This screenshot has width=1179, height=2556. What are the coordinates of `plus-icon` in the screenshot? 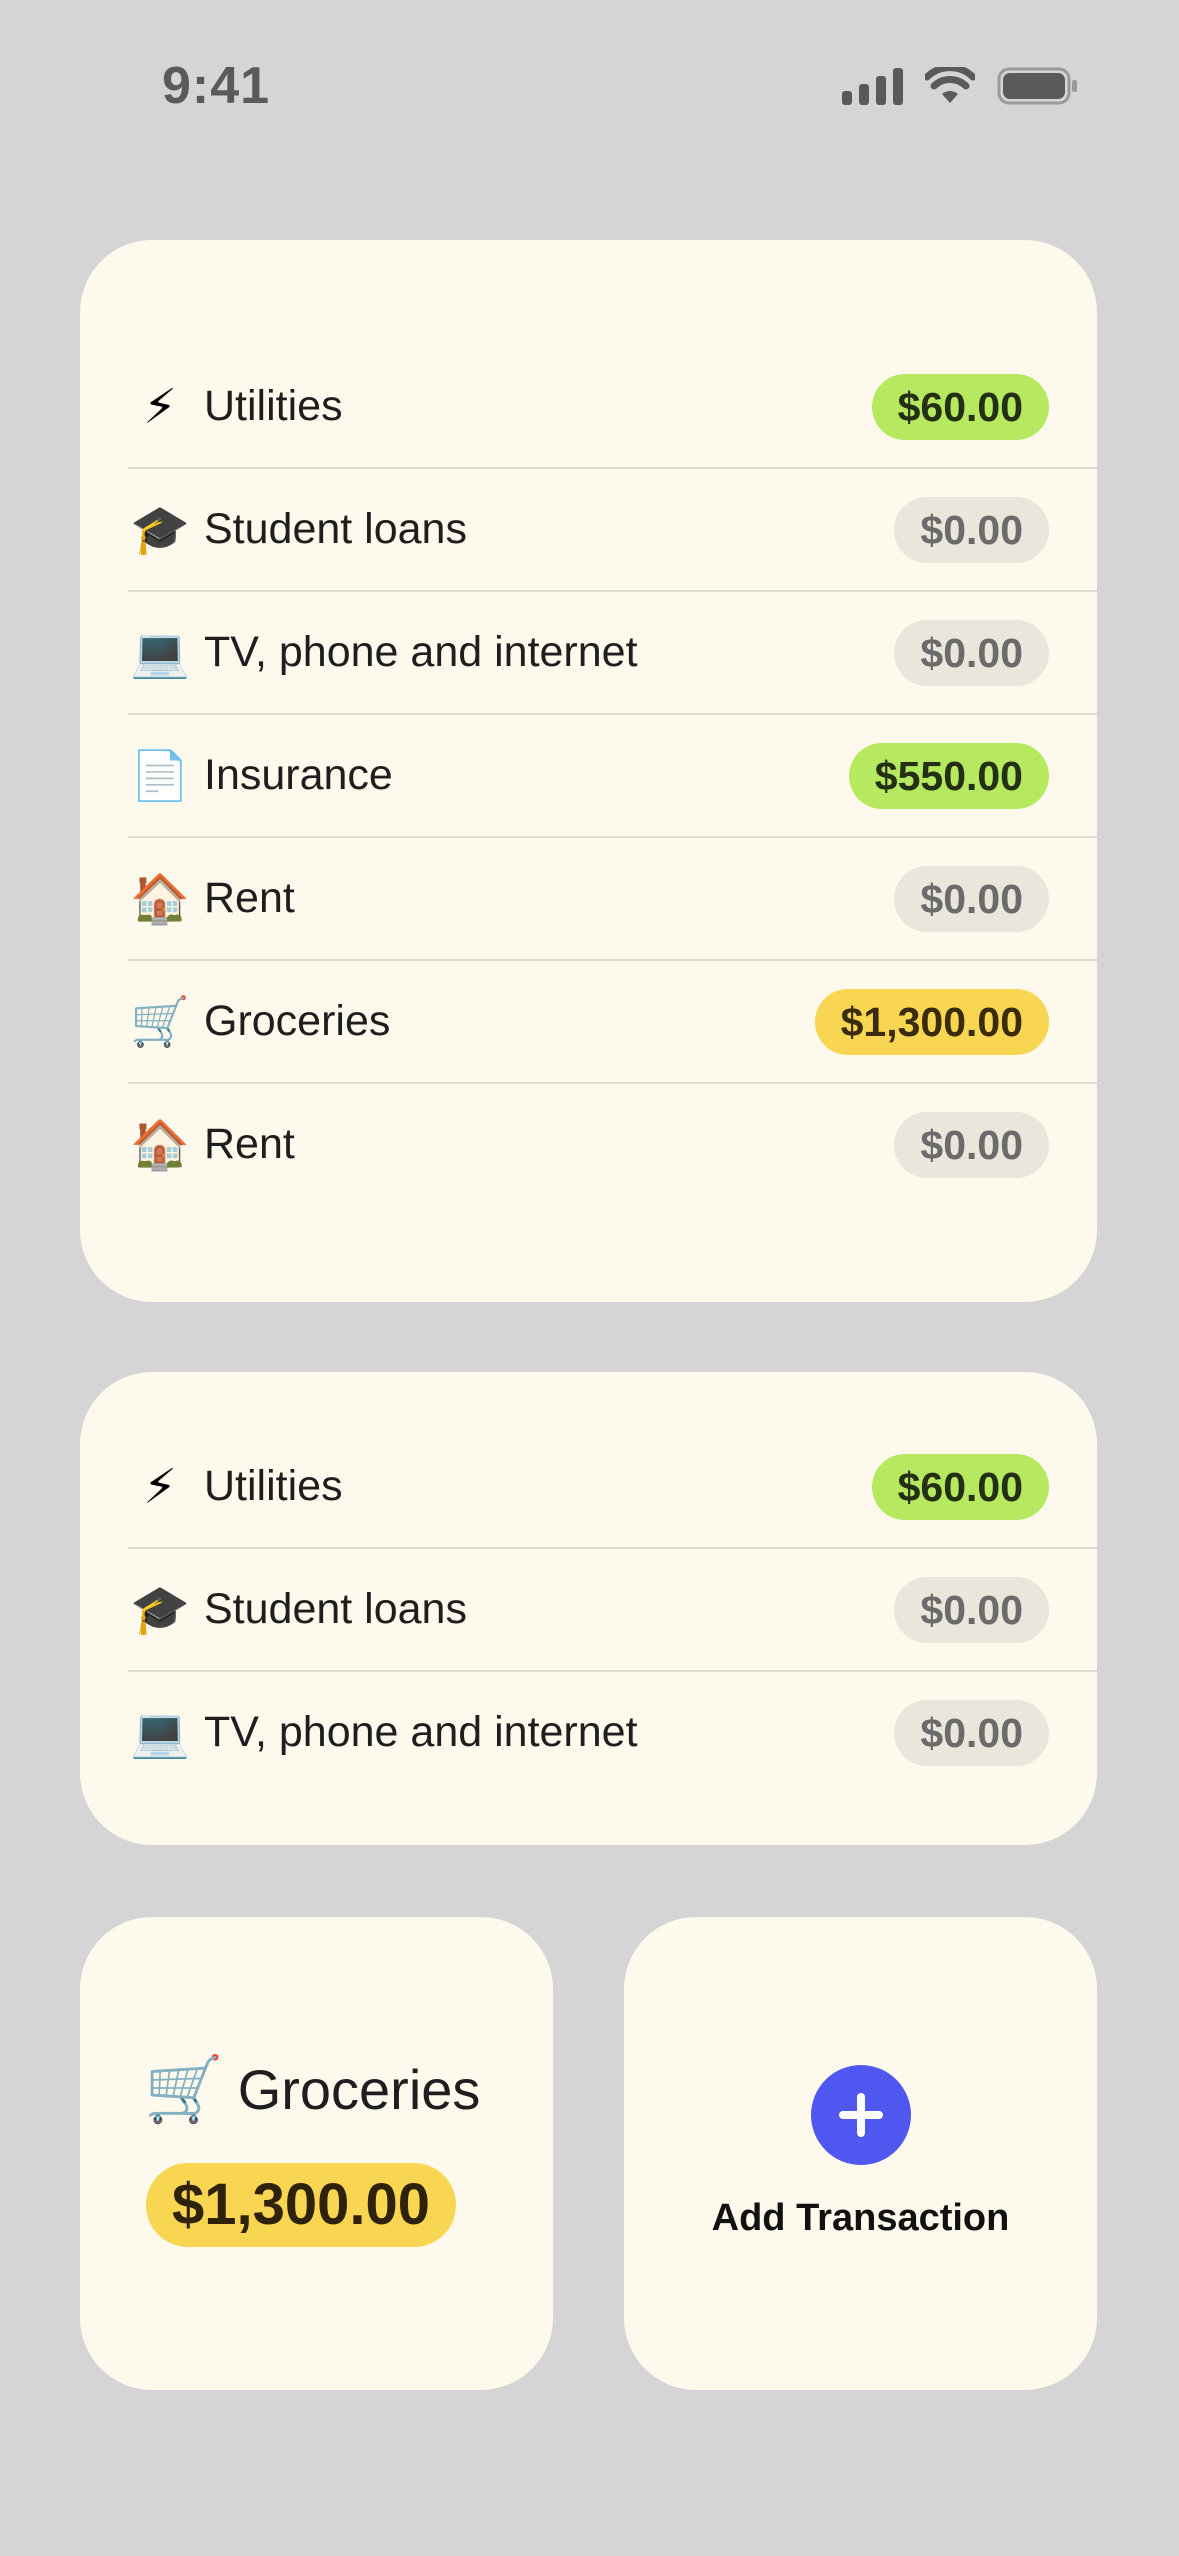 It's located at (861, 2115).